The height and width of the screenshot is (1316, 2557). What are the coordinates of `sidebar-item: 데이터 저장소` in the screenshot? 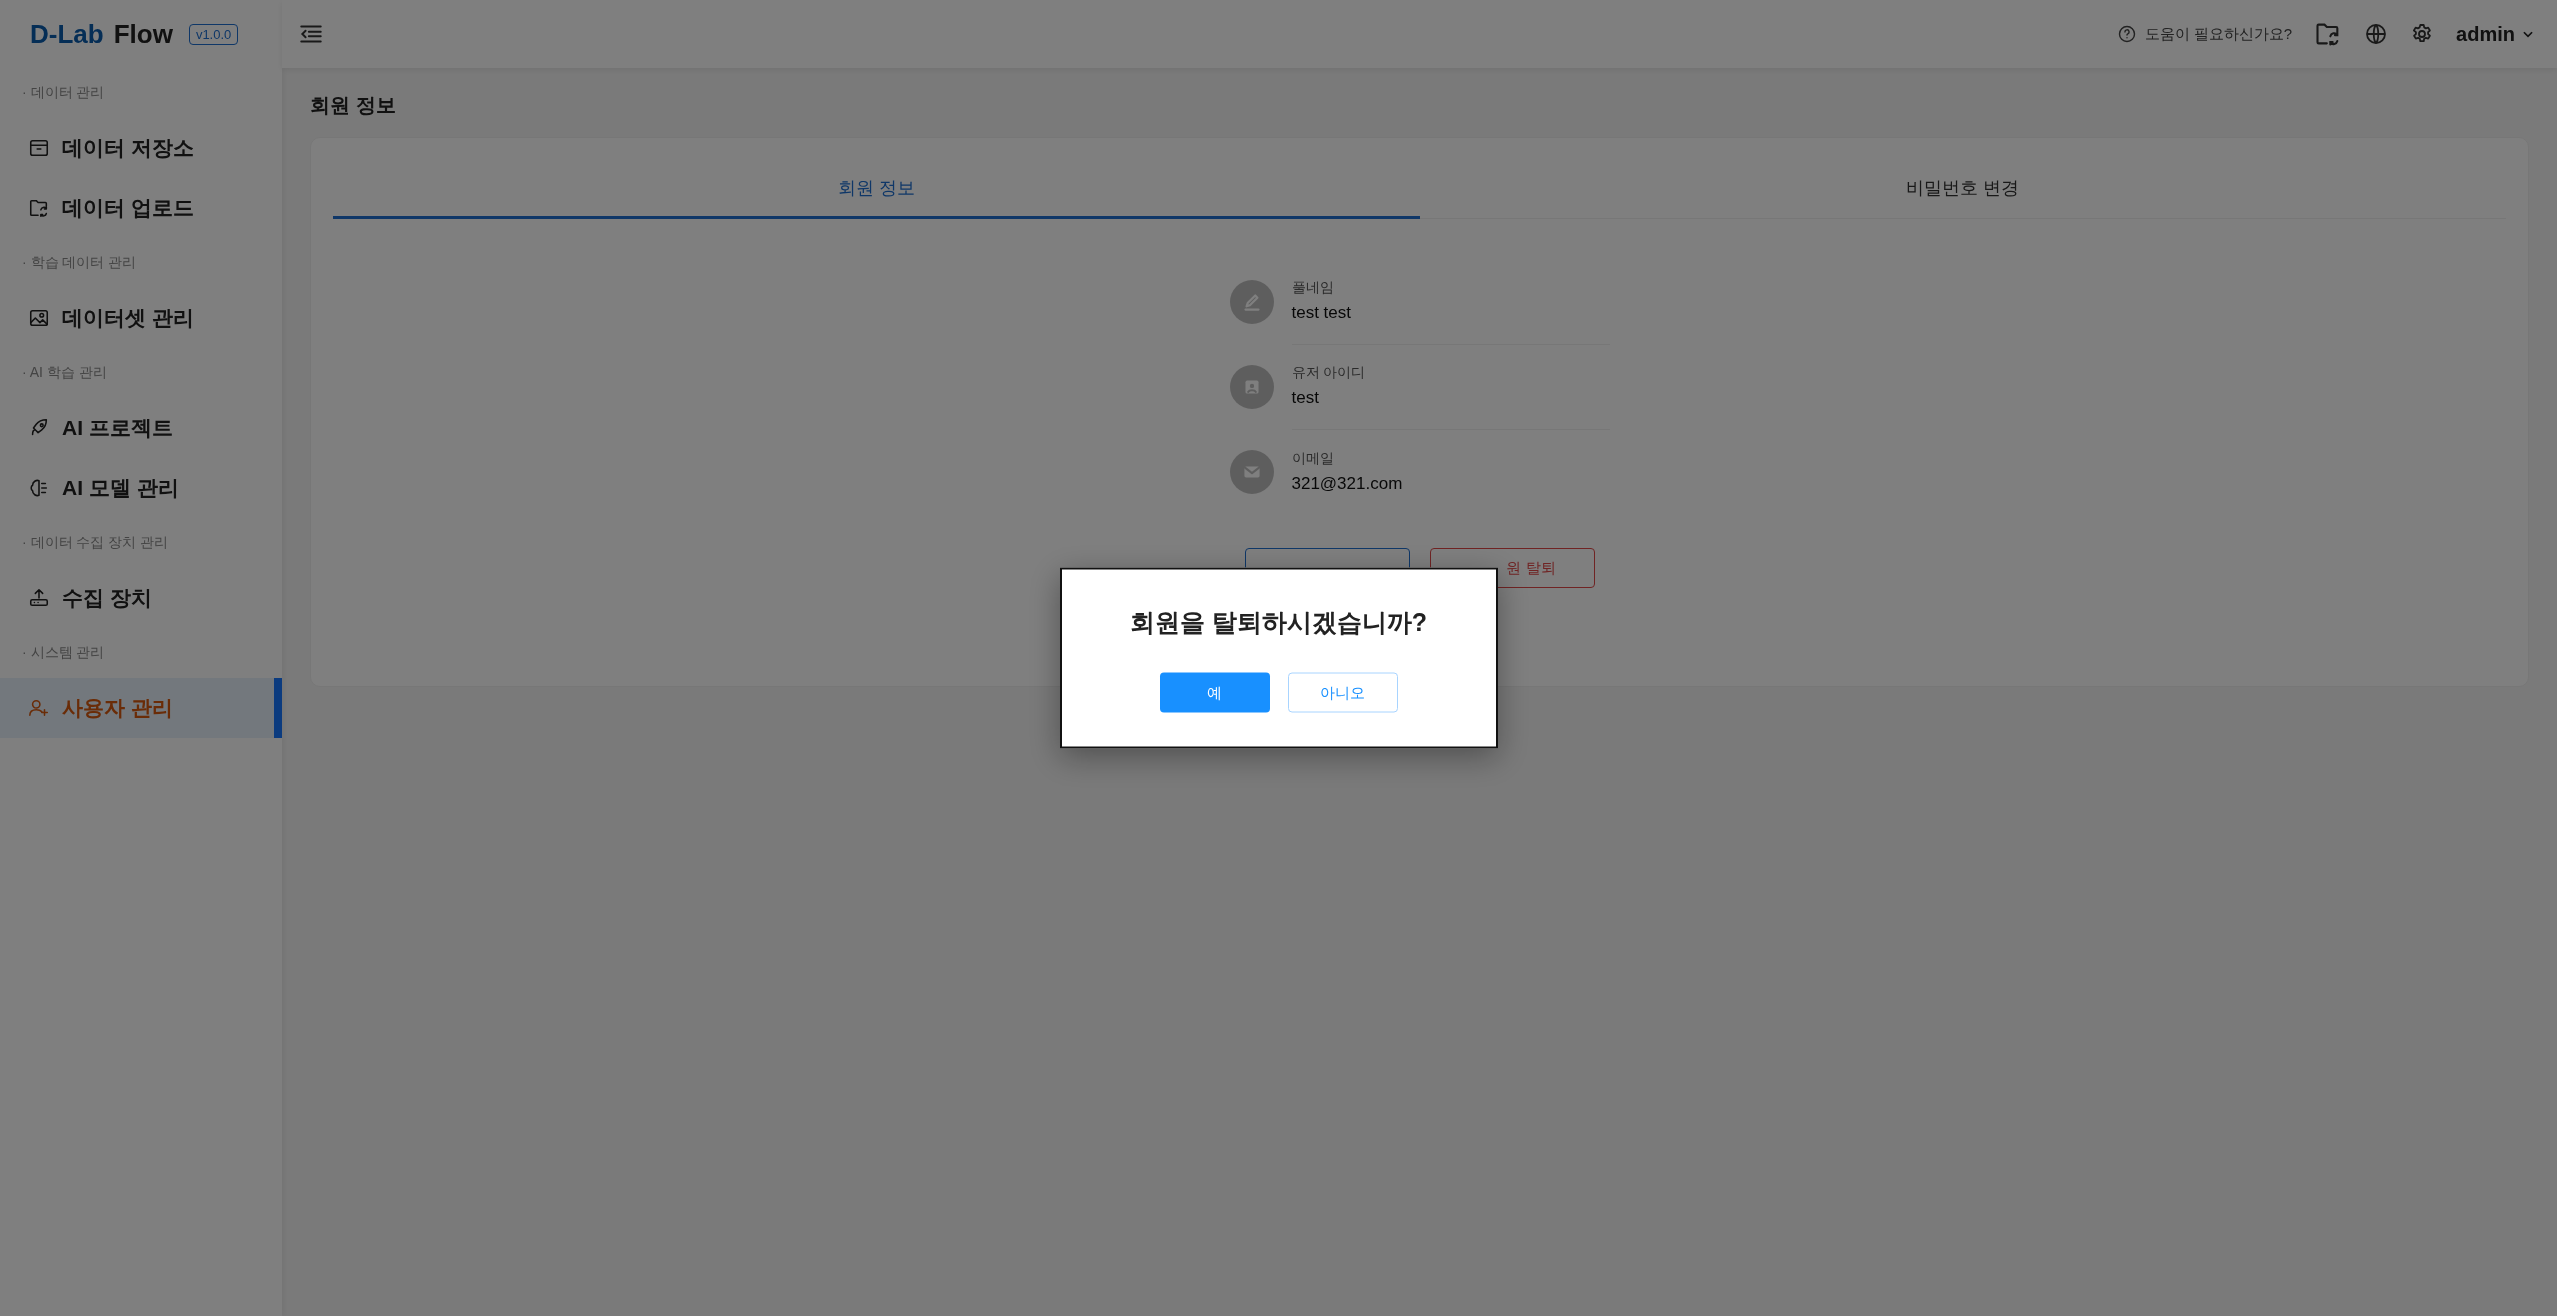 It's located at (141, 148).